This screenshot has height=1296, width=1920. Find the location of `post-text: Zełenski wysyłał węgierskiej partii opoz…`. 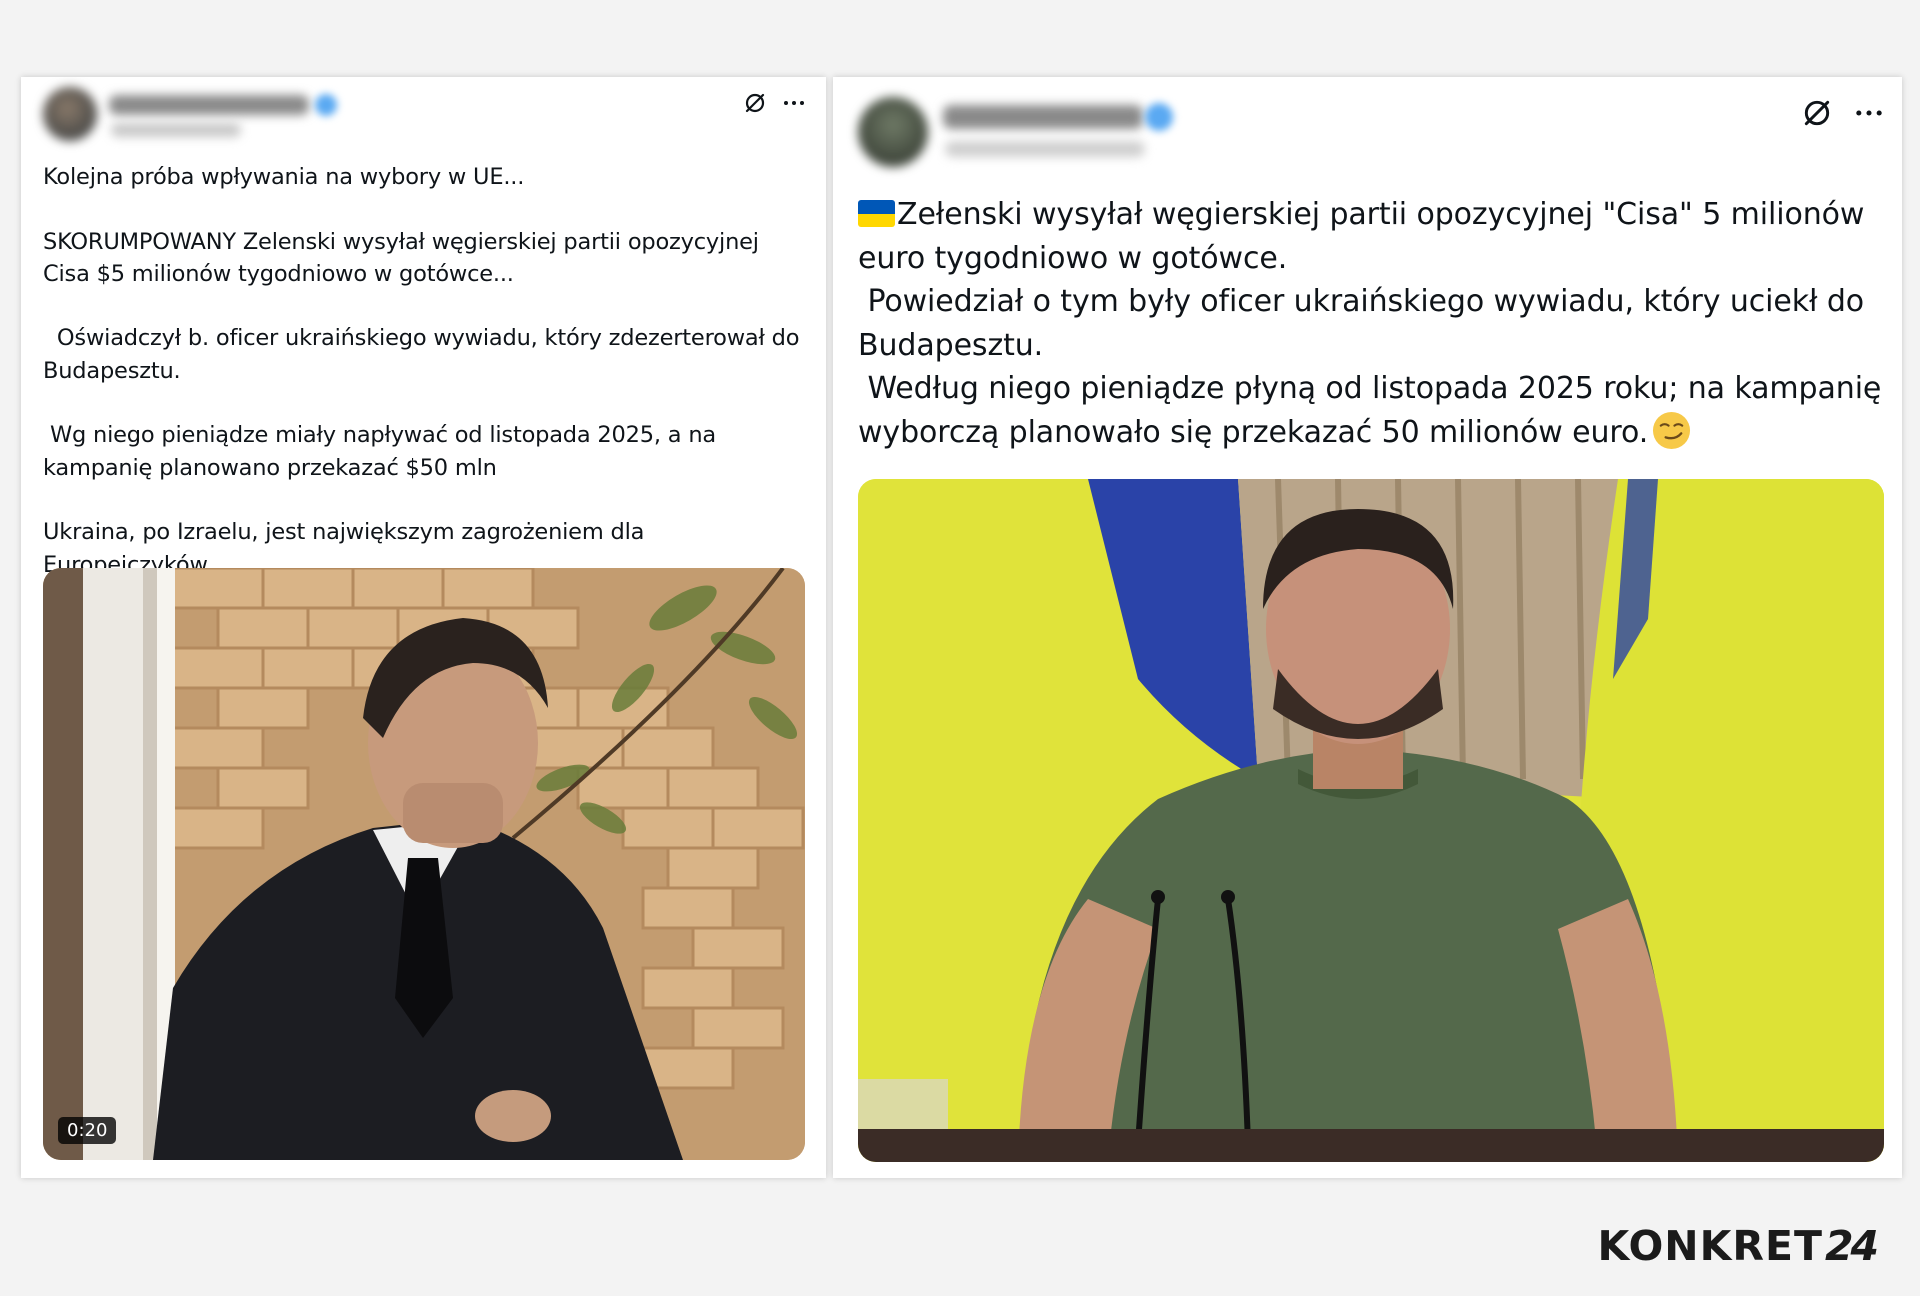

post-text: Zełenski wysyłał węgierskiej partii opoz… is located at coordinates (1373, 323).